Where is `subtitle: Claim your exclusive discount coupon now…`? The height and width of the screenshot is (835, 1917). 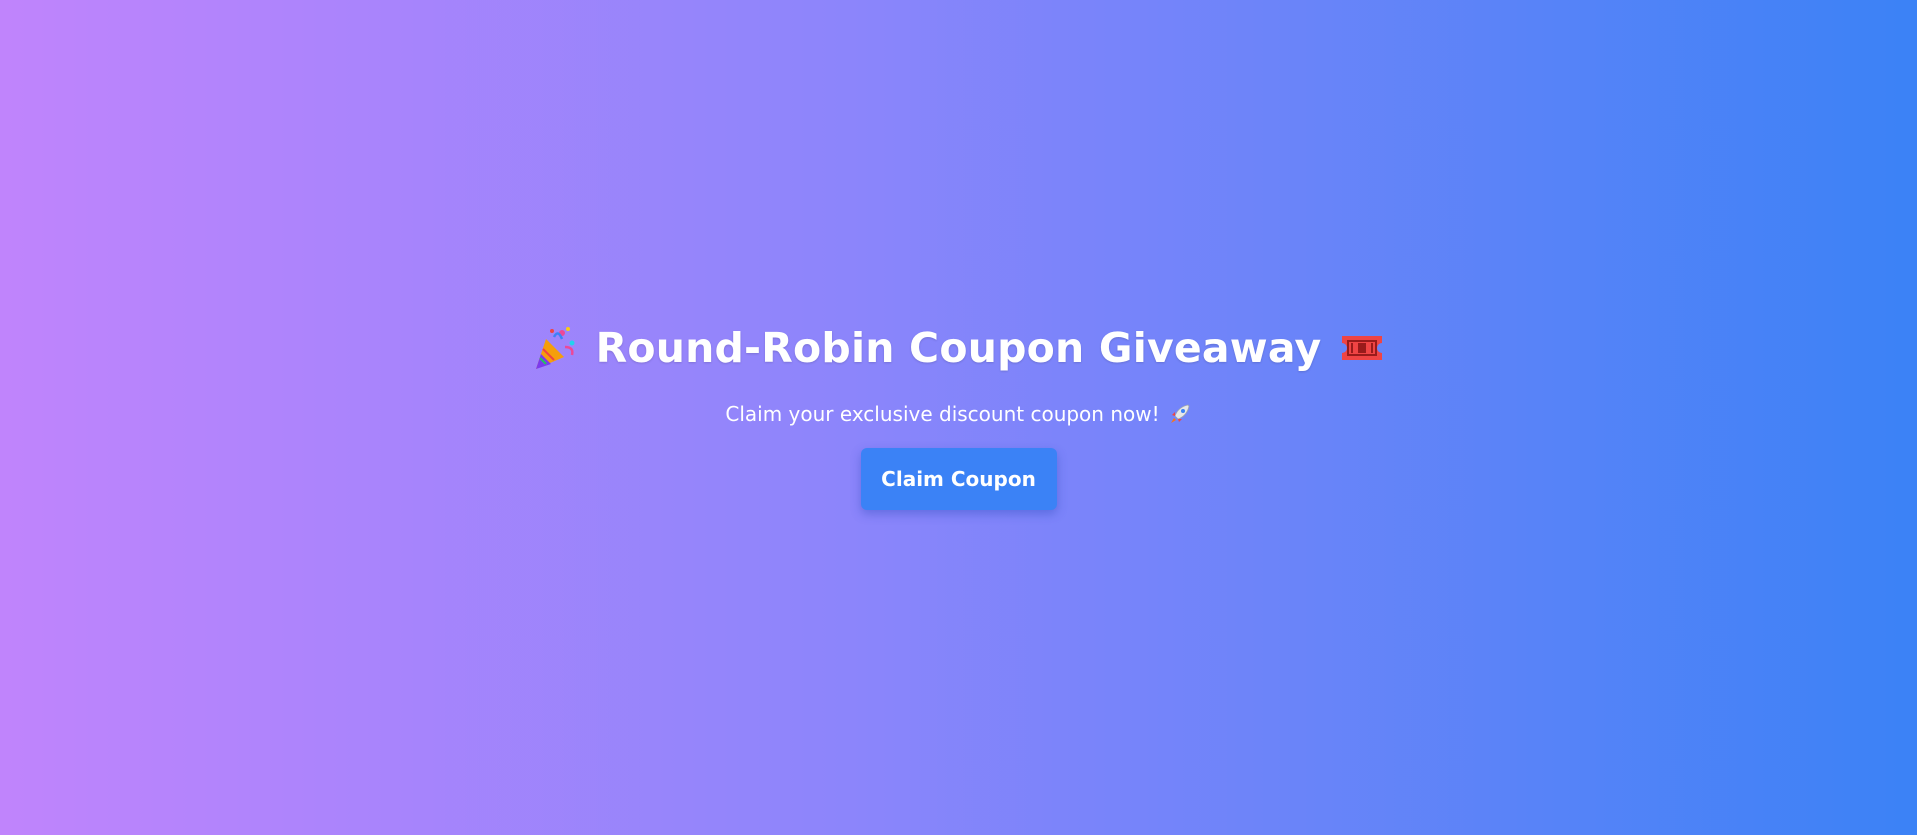 subtitle: Claim your exclusive discount coupon now… is located at coordinates (958, 414).